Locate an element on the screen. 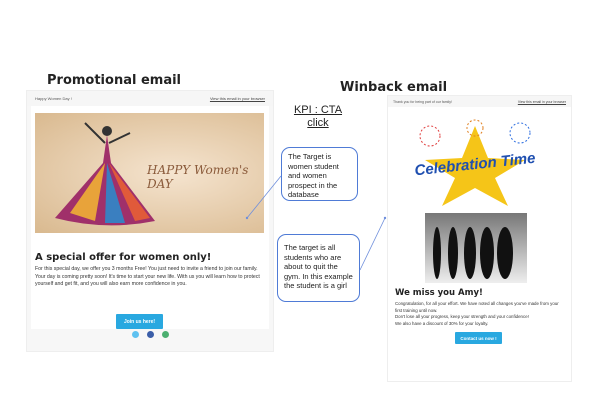  celebration-banner: Celebration Time is located at coordinates (475, 162).